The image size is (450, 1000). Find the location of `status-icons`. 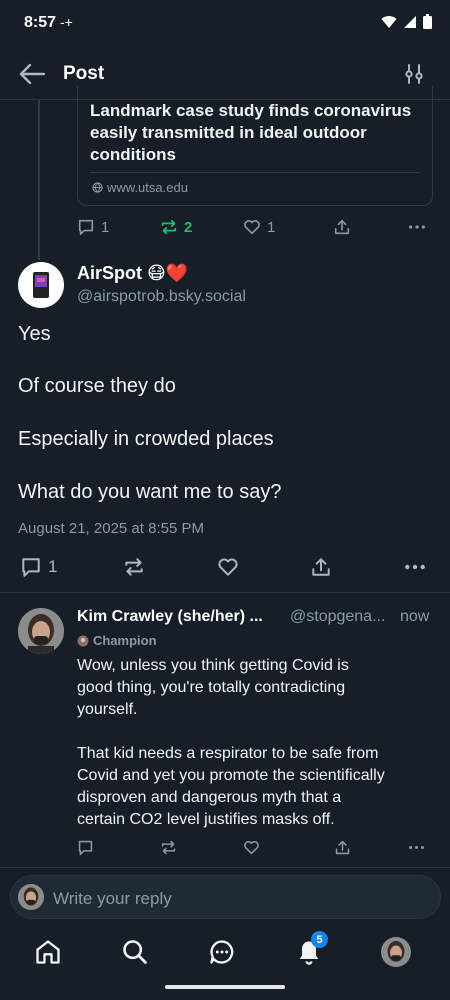

status-icons is located at coordinates (406, 21).